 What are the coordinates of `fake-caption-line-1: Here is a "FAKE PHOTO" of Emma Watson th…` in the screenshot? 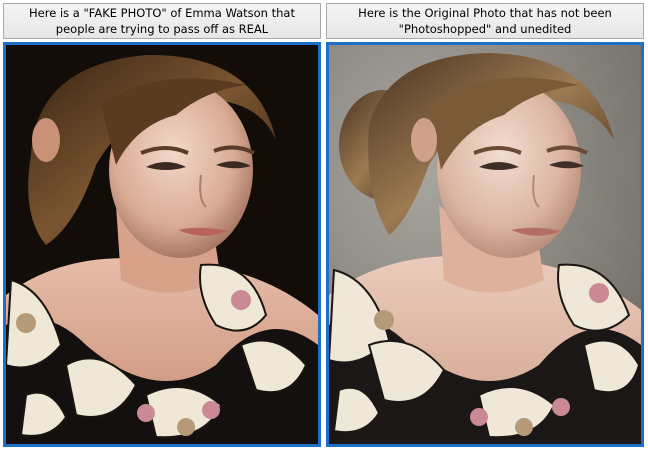 It's located at (162, 13).